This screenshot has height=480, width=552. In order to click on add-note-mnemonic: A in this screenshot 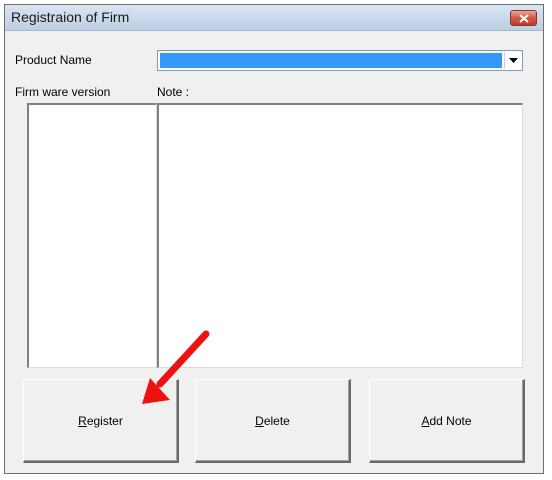, I will do `click(425, 420)`.